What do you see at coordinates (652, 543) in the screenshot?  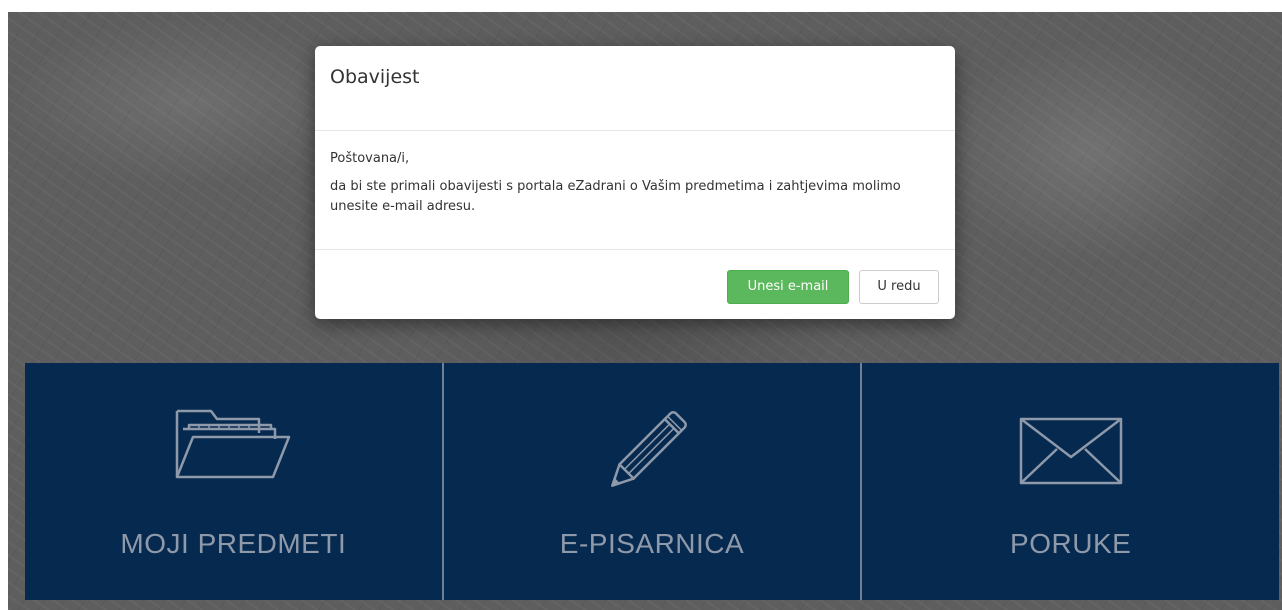 I see `tile-label: E-PISARNICA` at bounding box center [652, 543].